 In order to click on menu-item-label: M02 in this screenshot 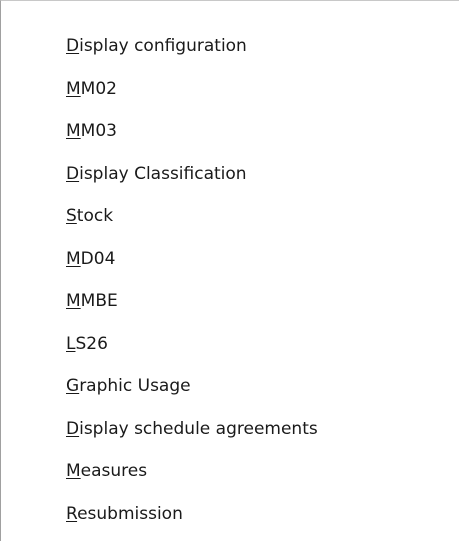, I will do `click(98, 88)`.